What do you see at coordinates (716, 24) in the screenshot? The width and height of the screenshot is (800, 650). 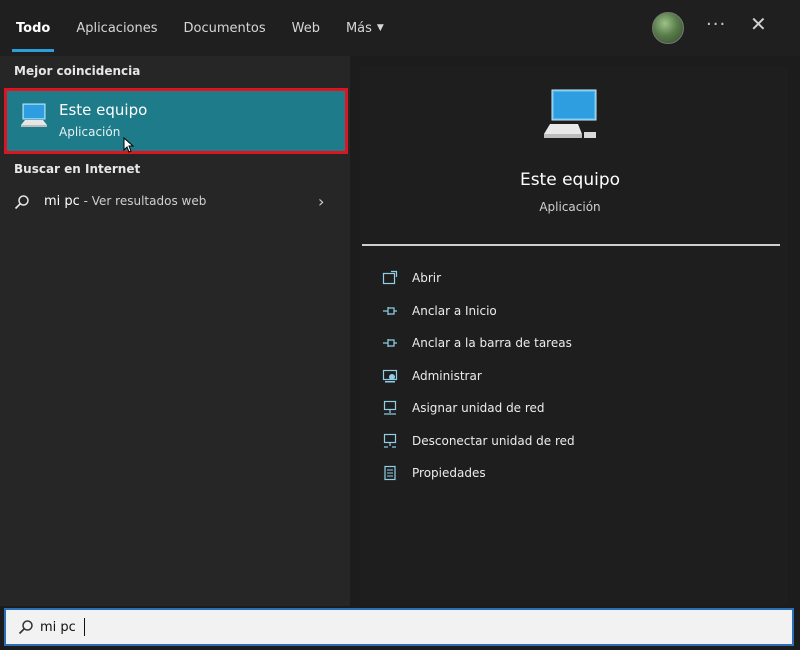 I see `ellipsis-icon: ···` at bounding box center [716, 24].